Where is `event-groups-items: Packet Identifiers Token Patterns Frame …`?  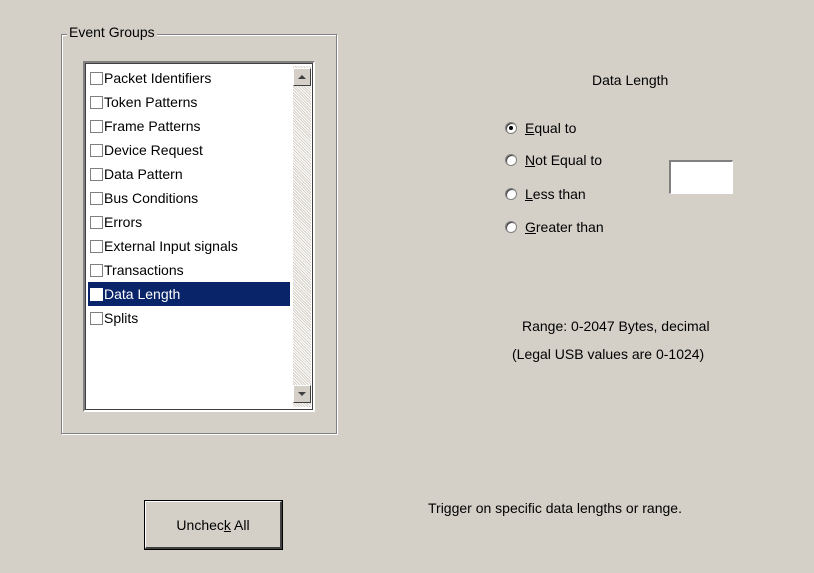 event-groups-items: Packet Identifiers Token Patterns Frame … is located at coordinates (189, 198).